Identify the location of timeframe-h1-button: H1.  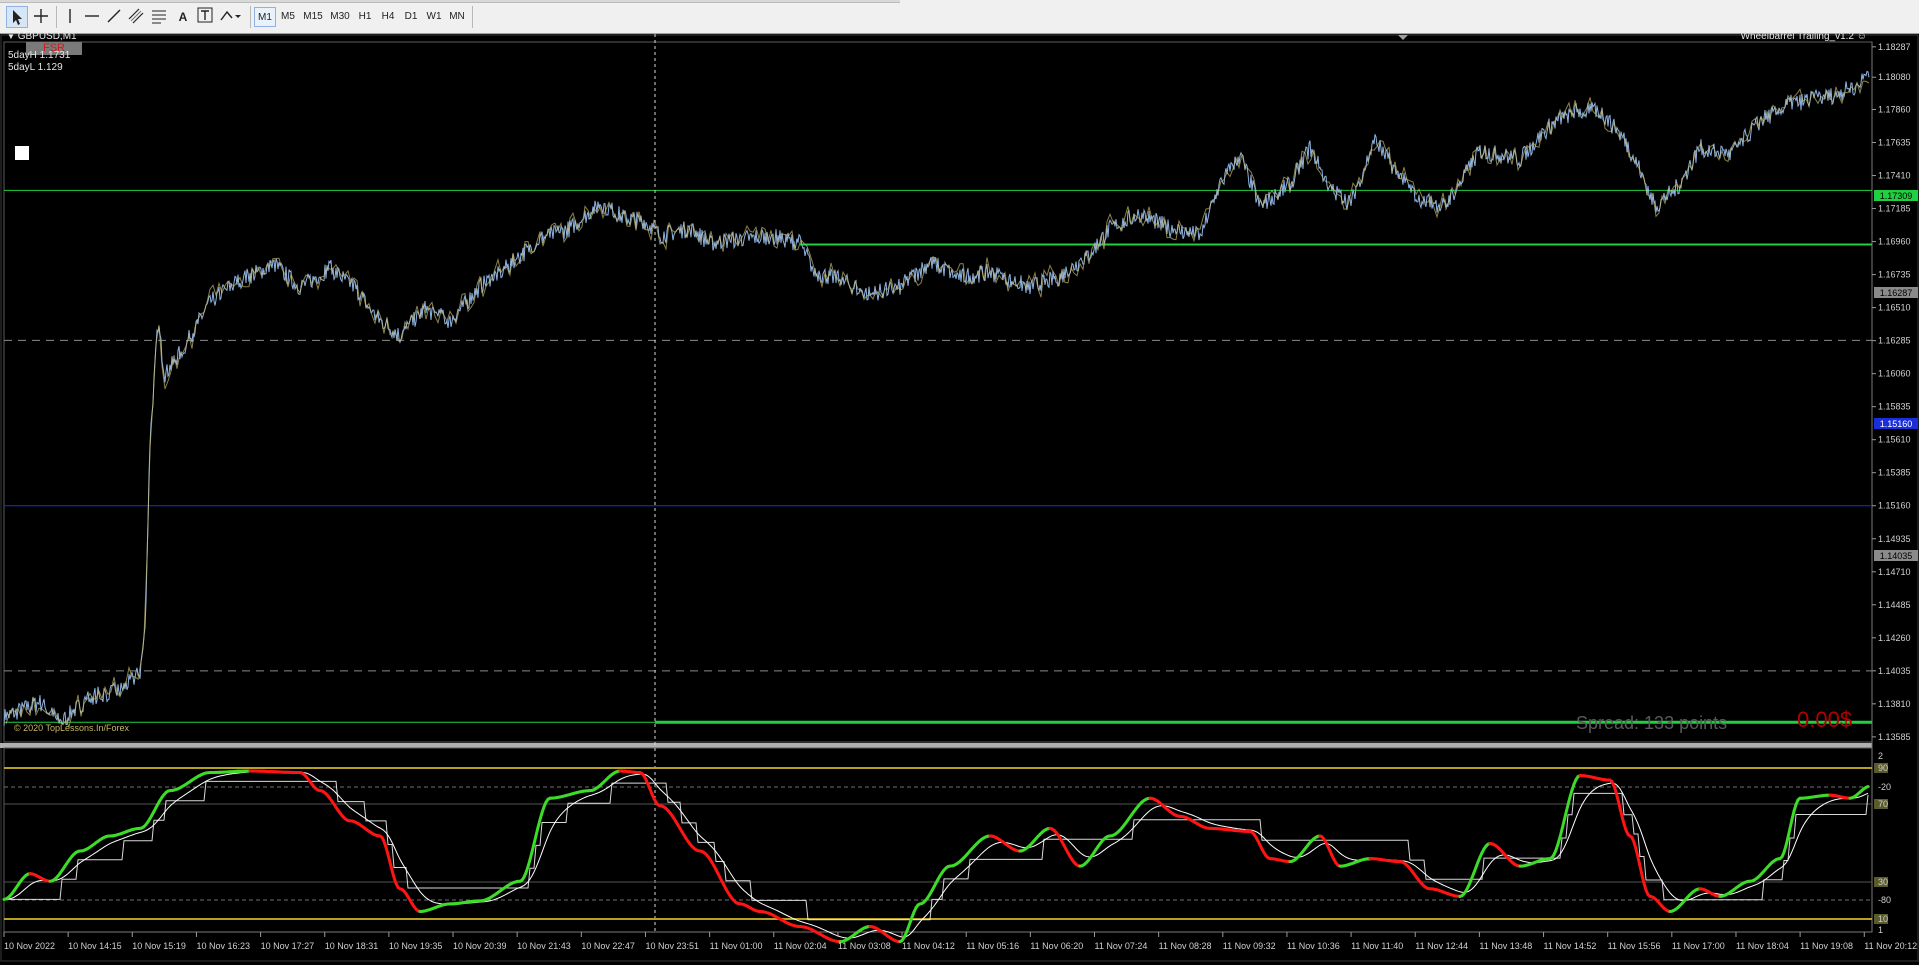
(365, 17).